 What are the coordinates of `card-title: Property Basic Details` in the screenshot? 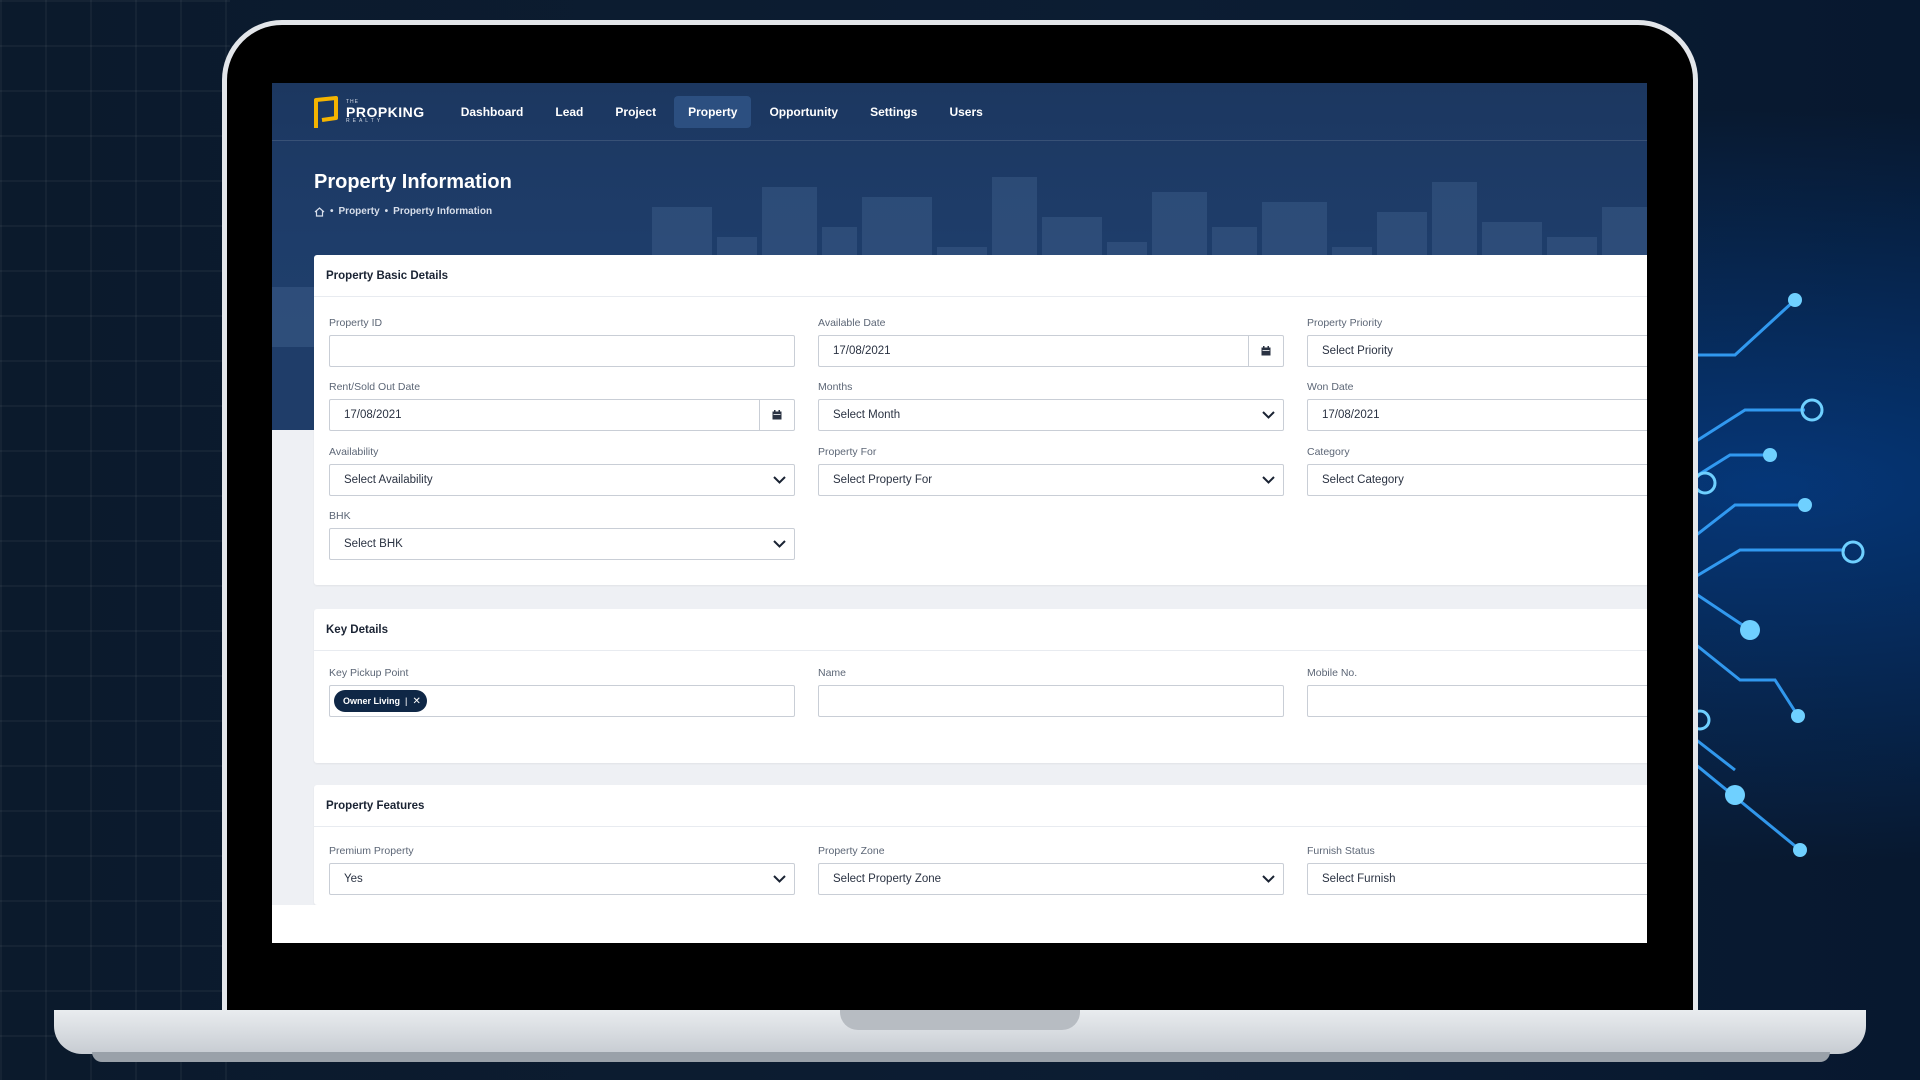 It's located at (980, 276).